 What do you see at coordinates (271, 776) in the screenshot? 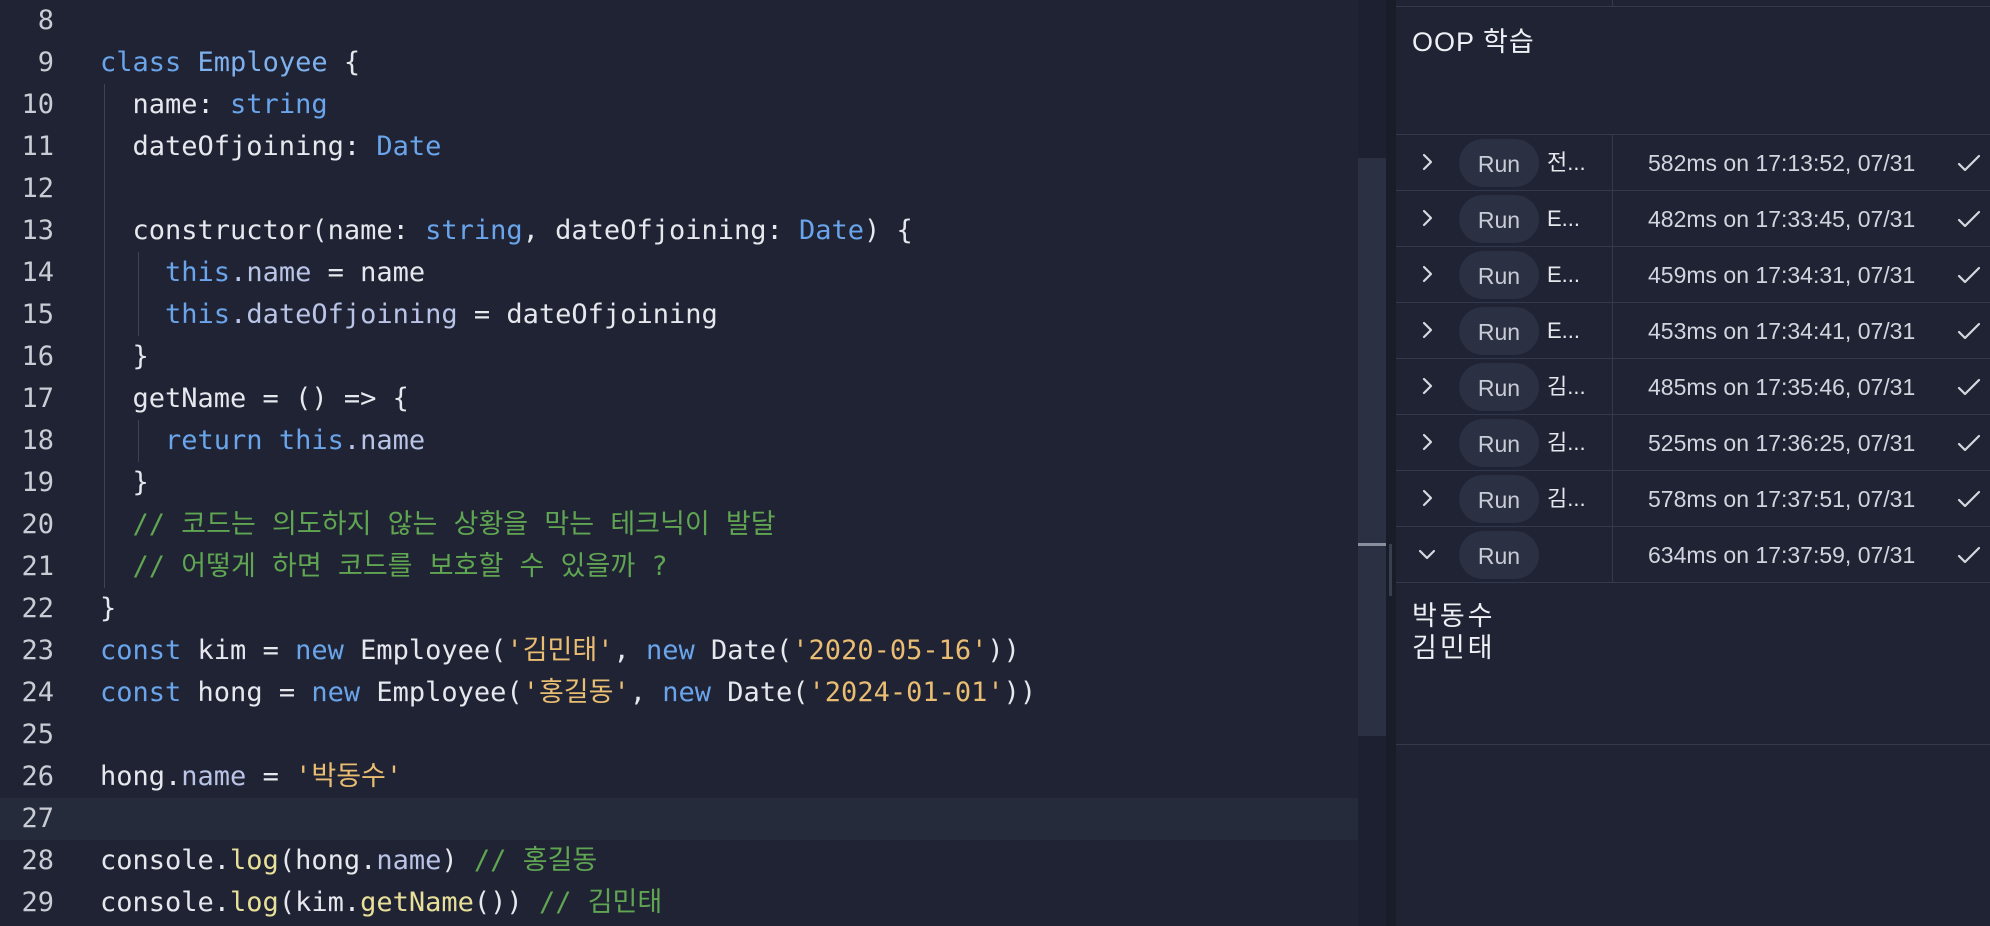
I see `code-token: =` at bounding box center [271, 776].